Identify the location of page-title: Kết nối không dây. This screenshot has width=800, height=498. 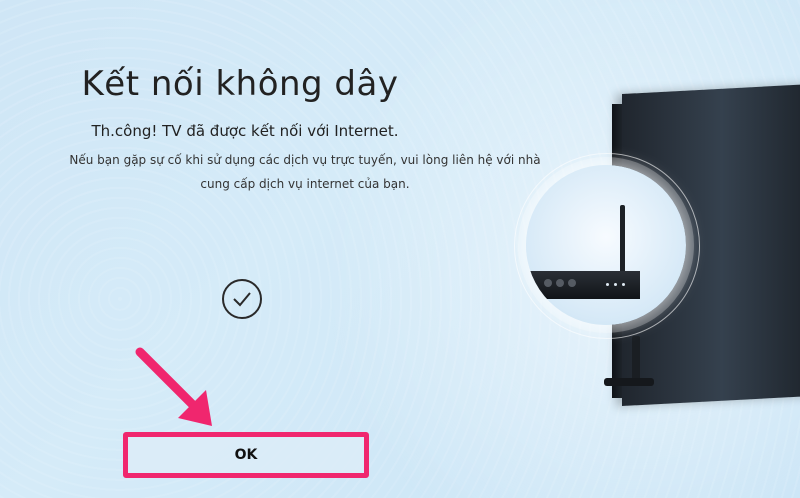
(240, 84).